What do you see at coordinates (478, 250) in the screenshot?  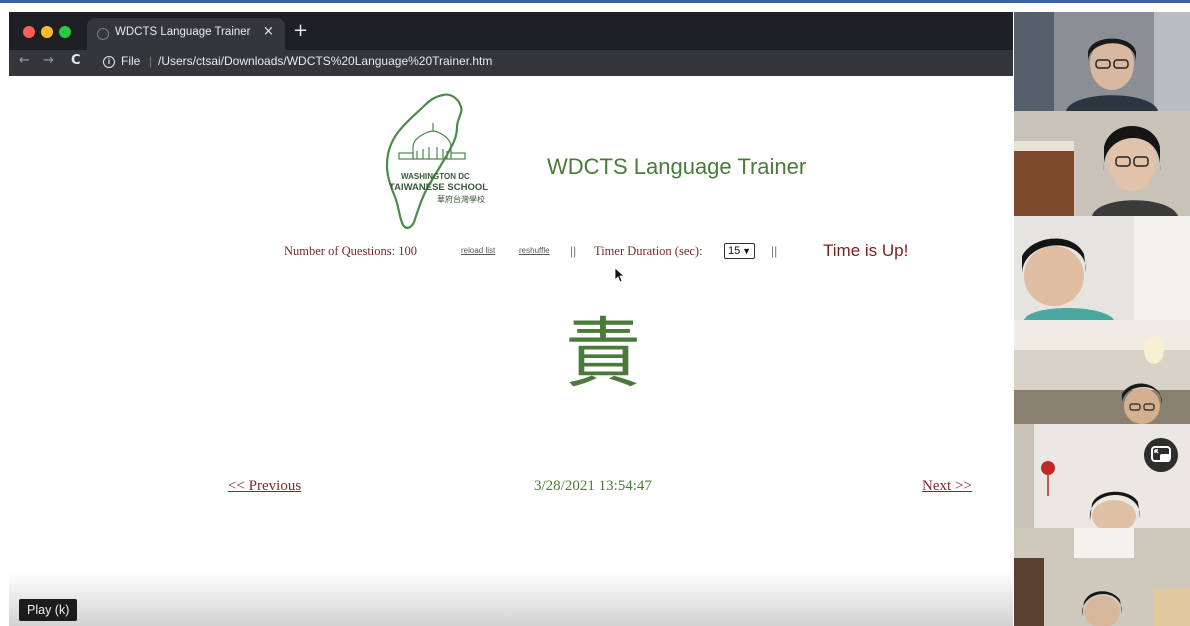 I see `reload-list-link: reload list` at bounding box center [478, 250].